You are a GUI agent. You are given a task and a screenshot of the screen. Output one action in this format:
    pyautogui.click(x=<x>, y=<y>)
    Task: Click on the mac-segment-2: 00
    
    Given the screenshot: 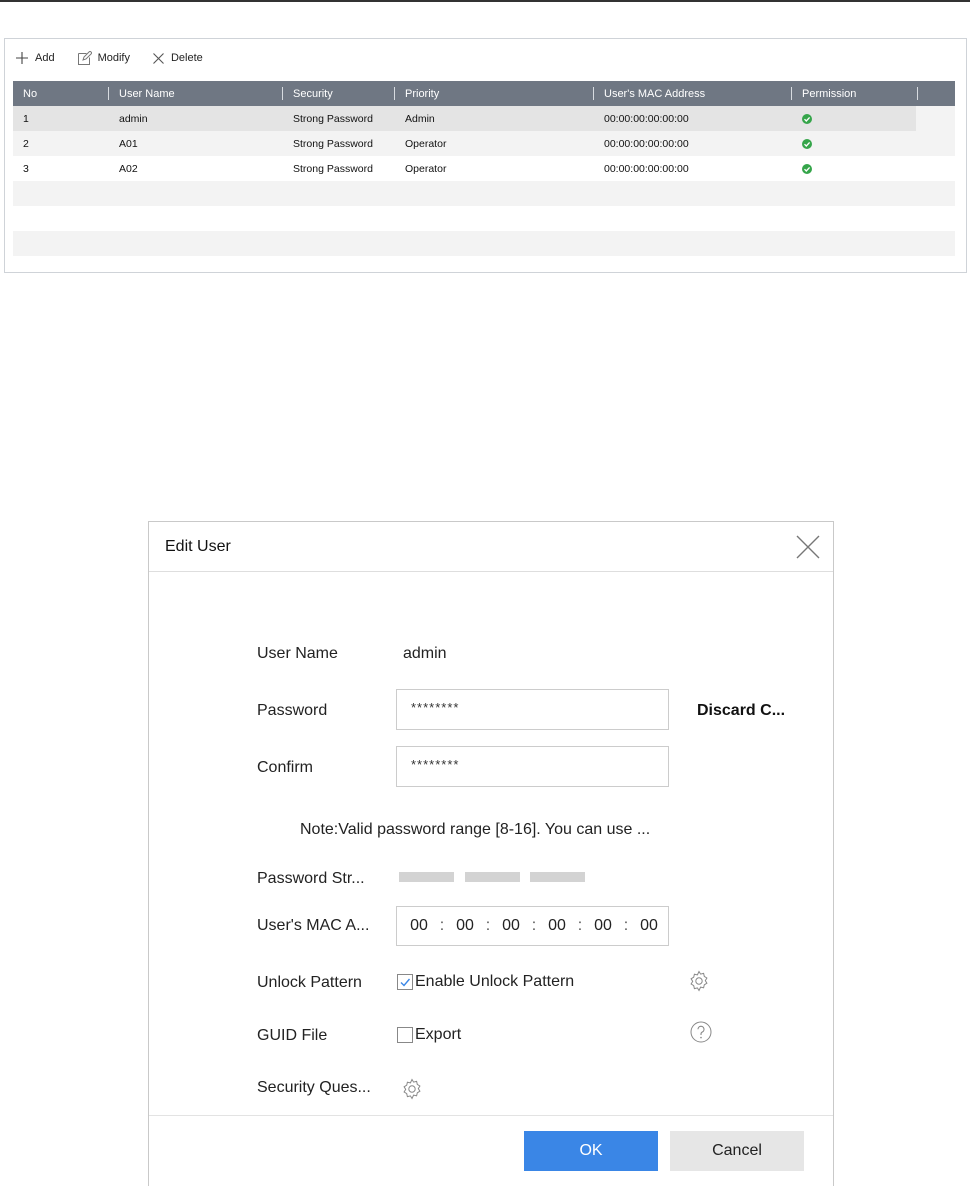 What is the action you would take?
    pyautogui.click(x=465, y=926)
    